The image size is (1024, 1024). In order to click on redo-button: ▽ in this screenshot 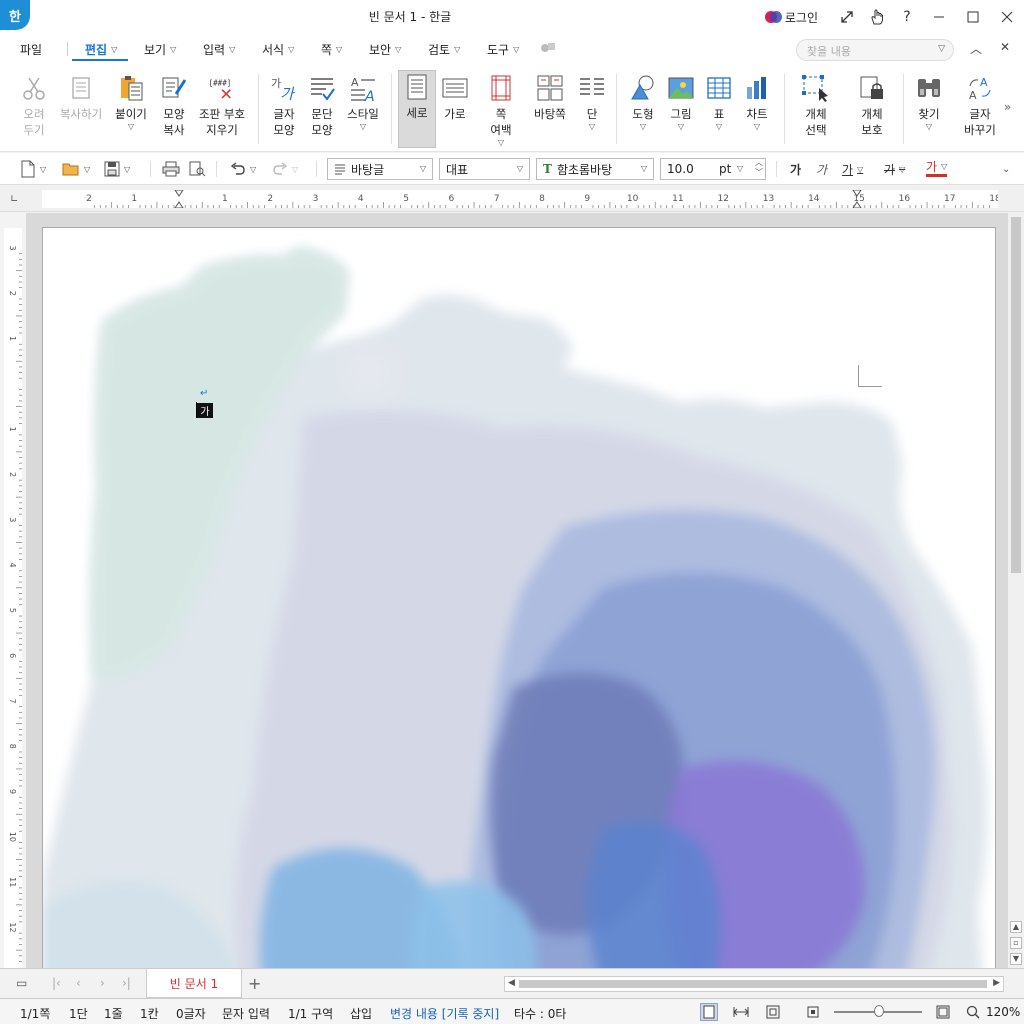, I will do `click(285, 169)`.